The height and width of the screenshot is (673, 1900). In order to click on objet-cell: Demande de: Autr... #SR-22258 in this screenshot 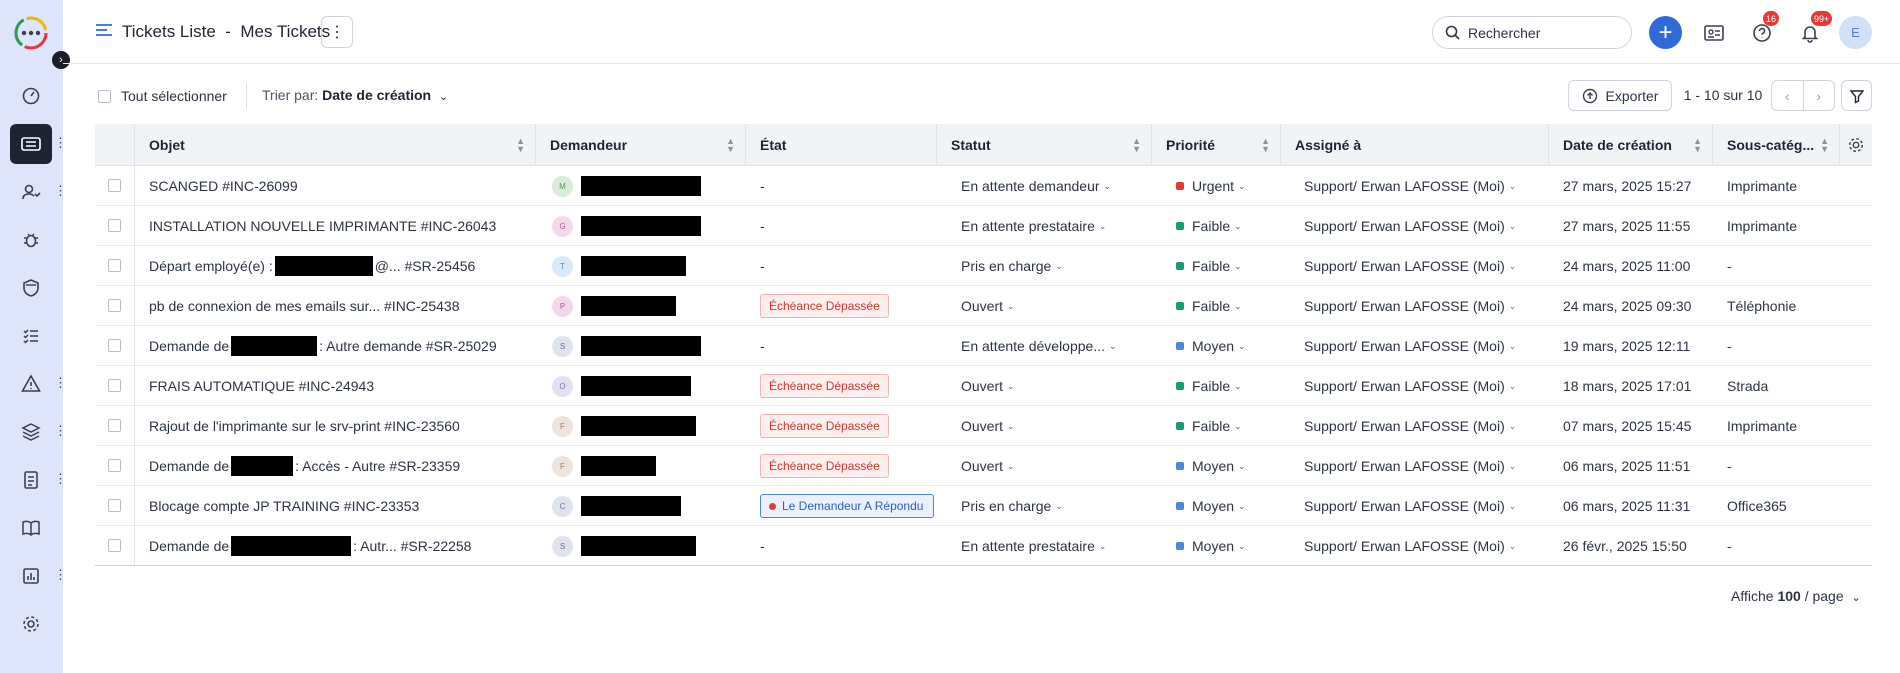, I will do `click(339, 546)`.